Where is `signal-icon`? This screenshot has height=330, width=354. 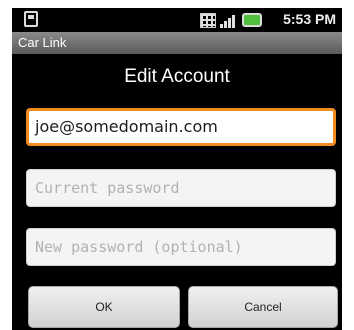 signal-icon is located at coordinates (229, 20).